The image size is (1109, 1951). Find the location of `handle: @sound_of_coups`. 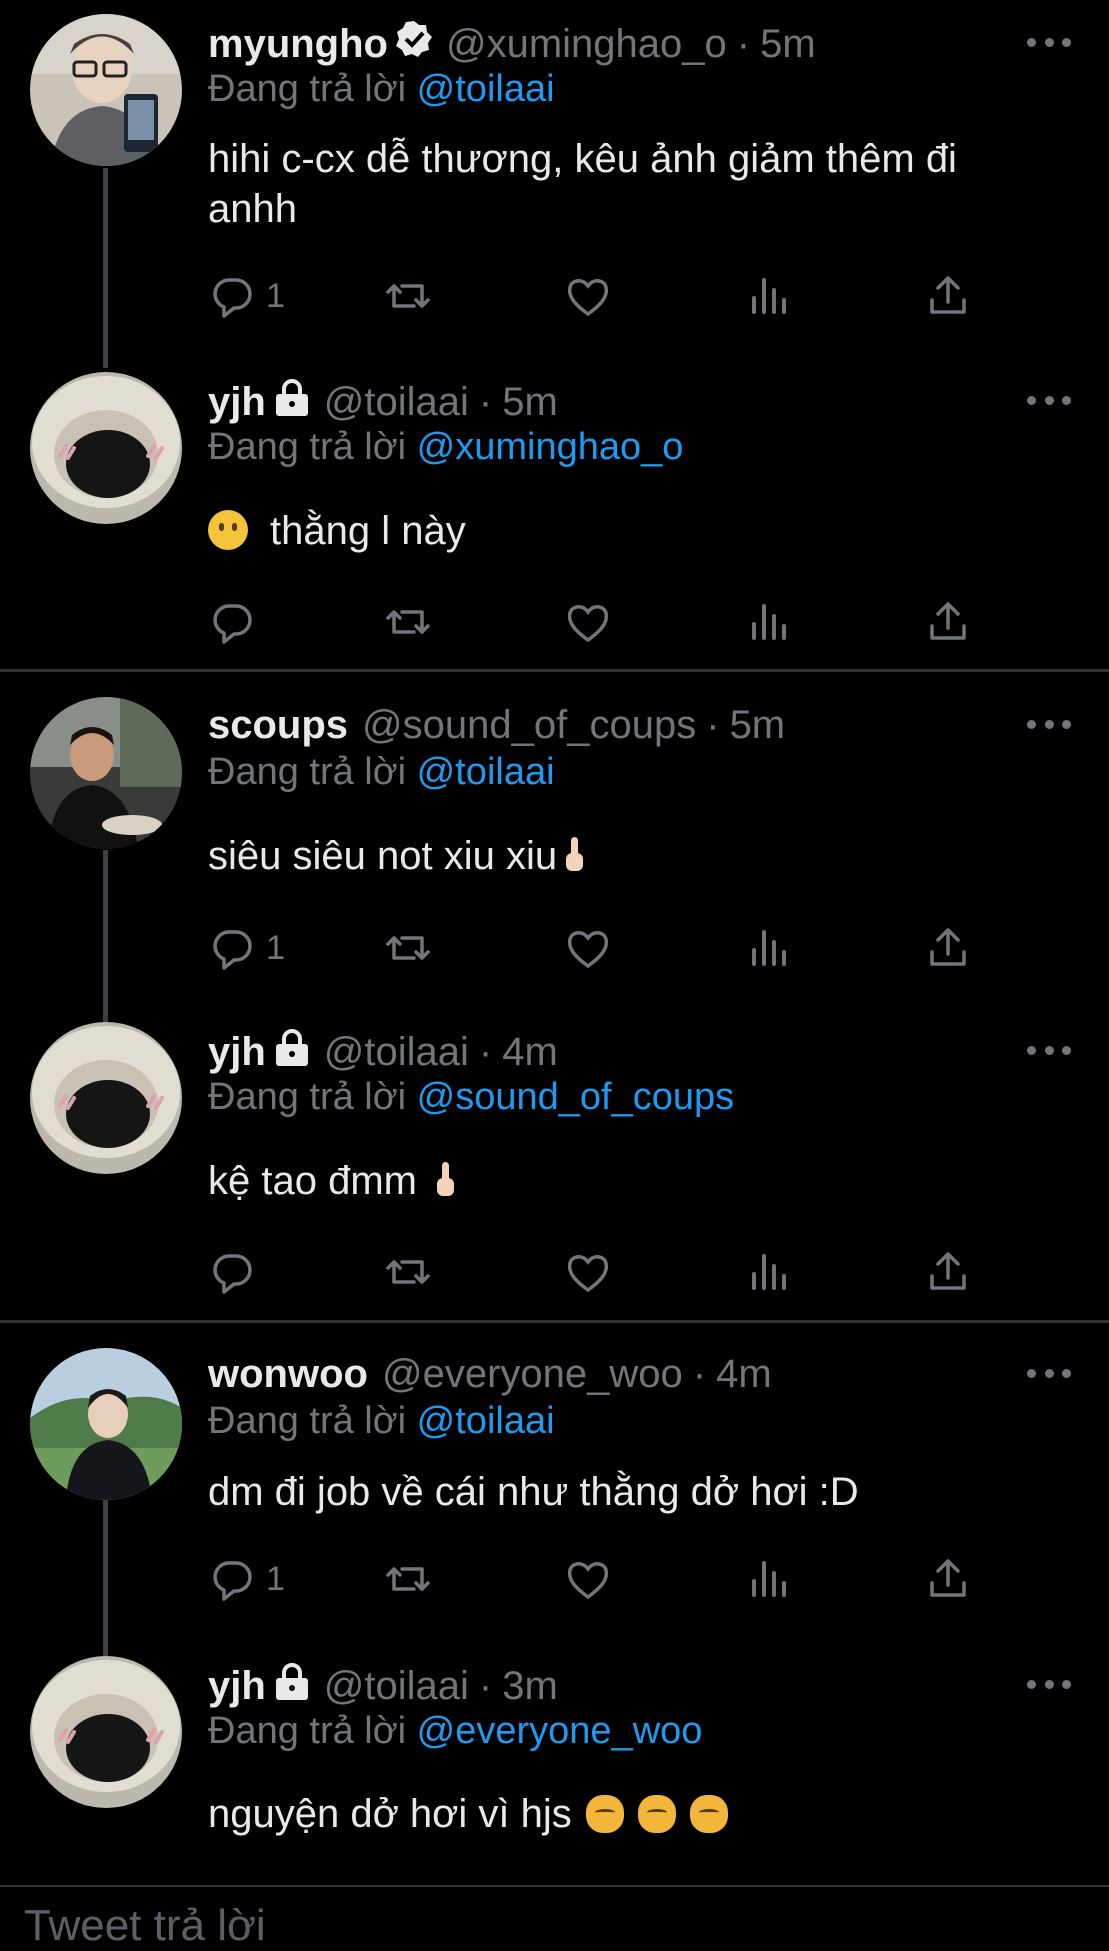

handle: @sound_of_coups is located at coordinates (529, 725).